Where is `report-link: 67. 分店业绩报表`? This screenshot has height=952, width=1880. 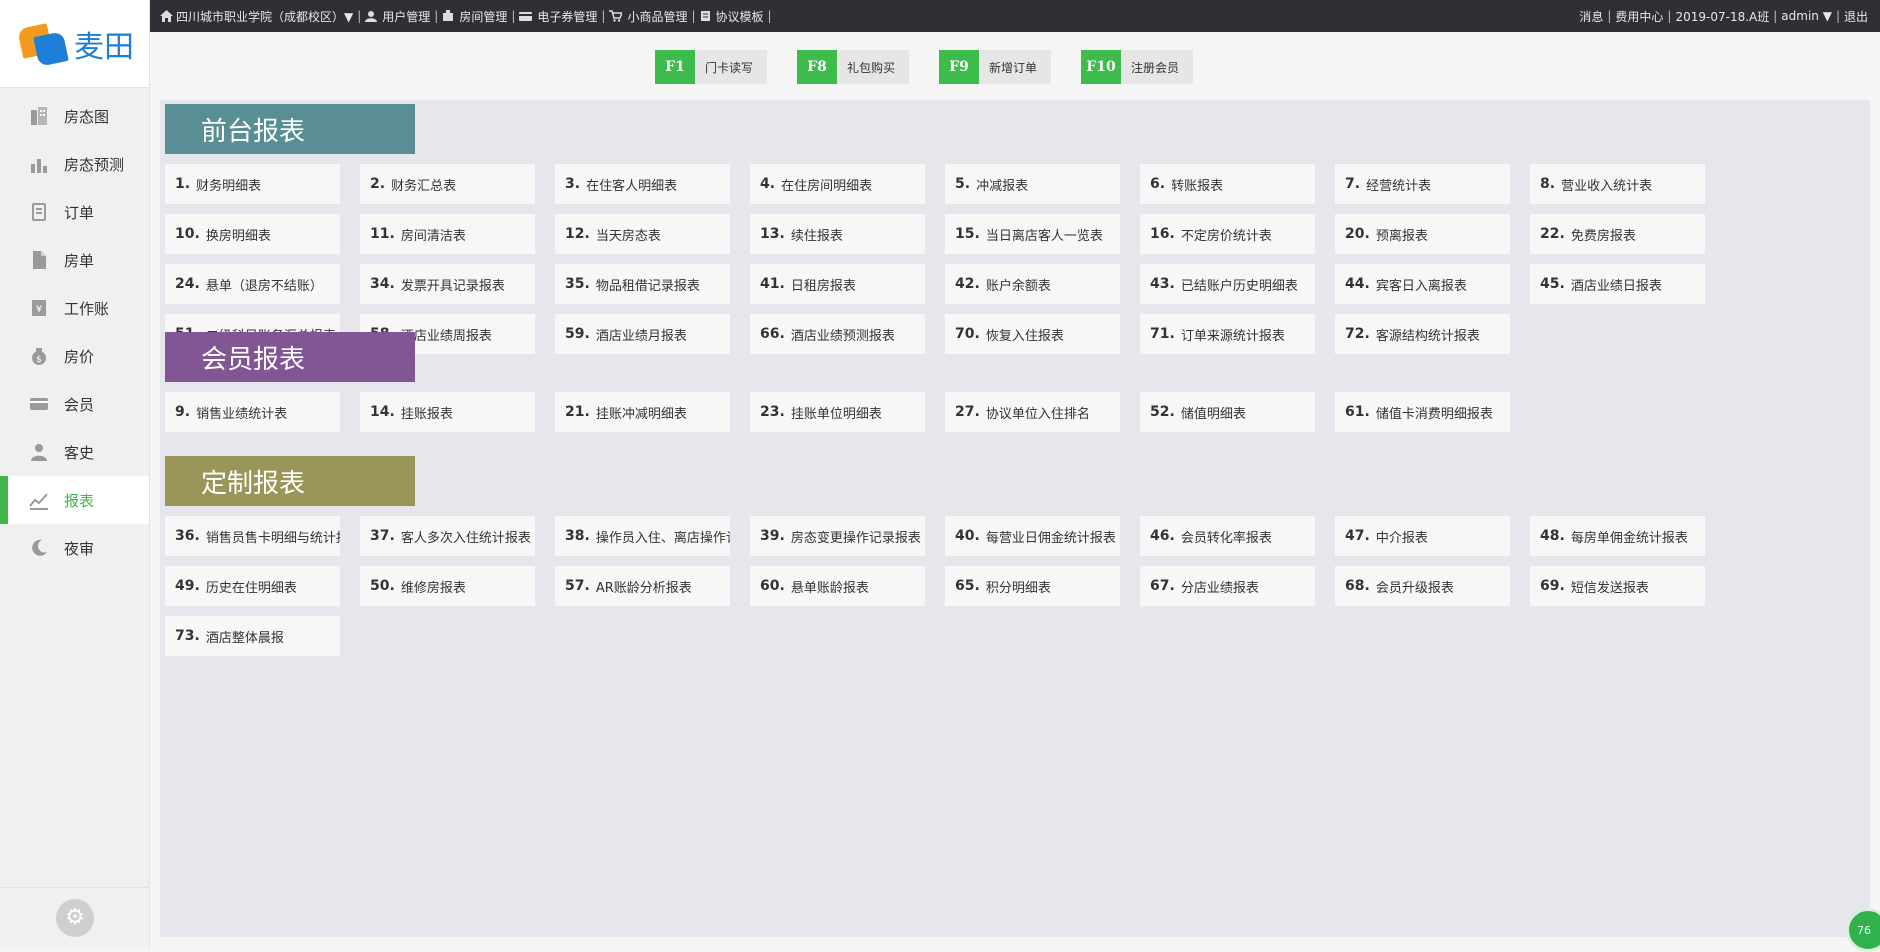
report-link: 67. 分店业绩报表 is located at coordinates (1227, 586).